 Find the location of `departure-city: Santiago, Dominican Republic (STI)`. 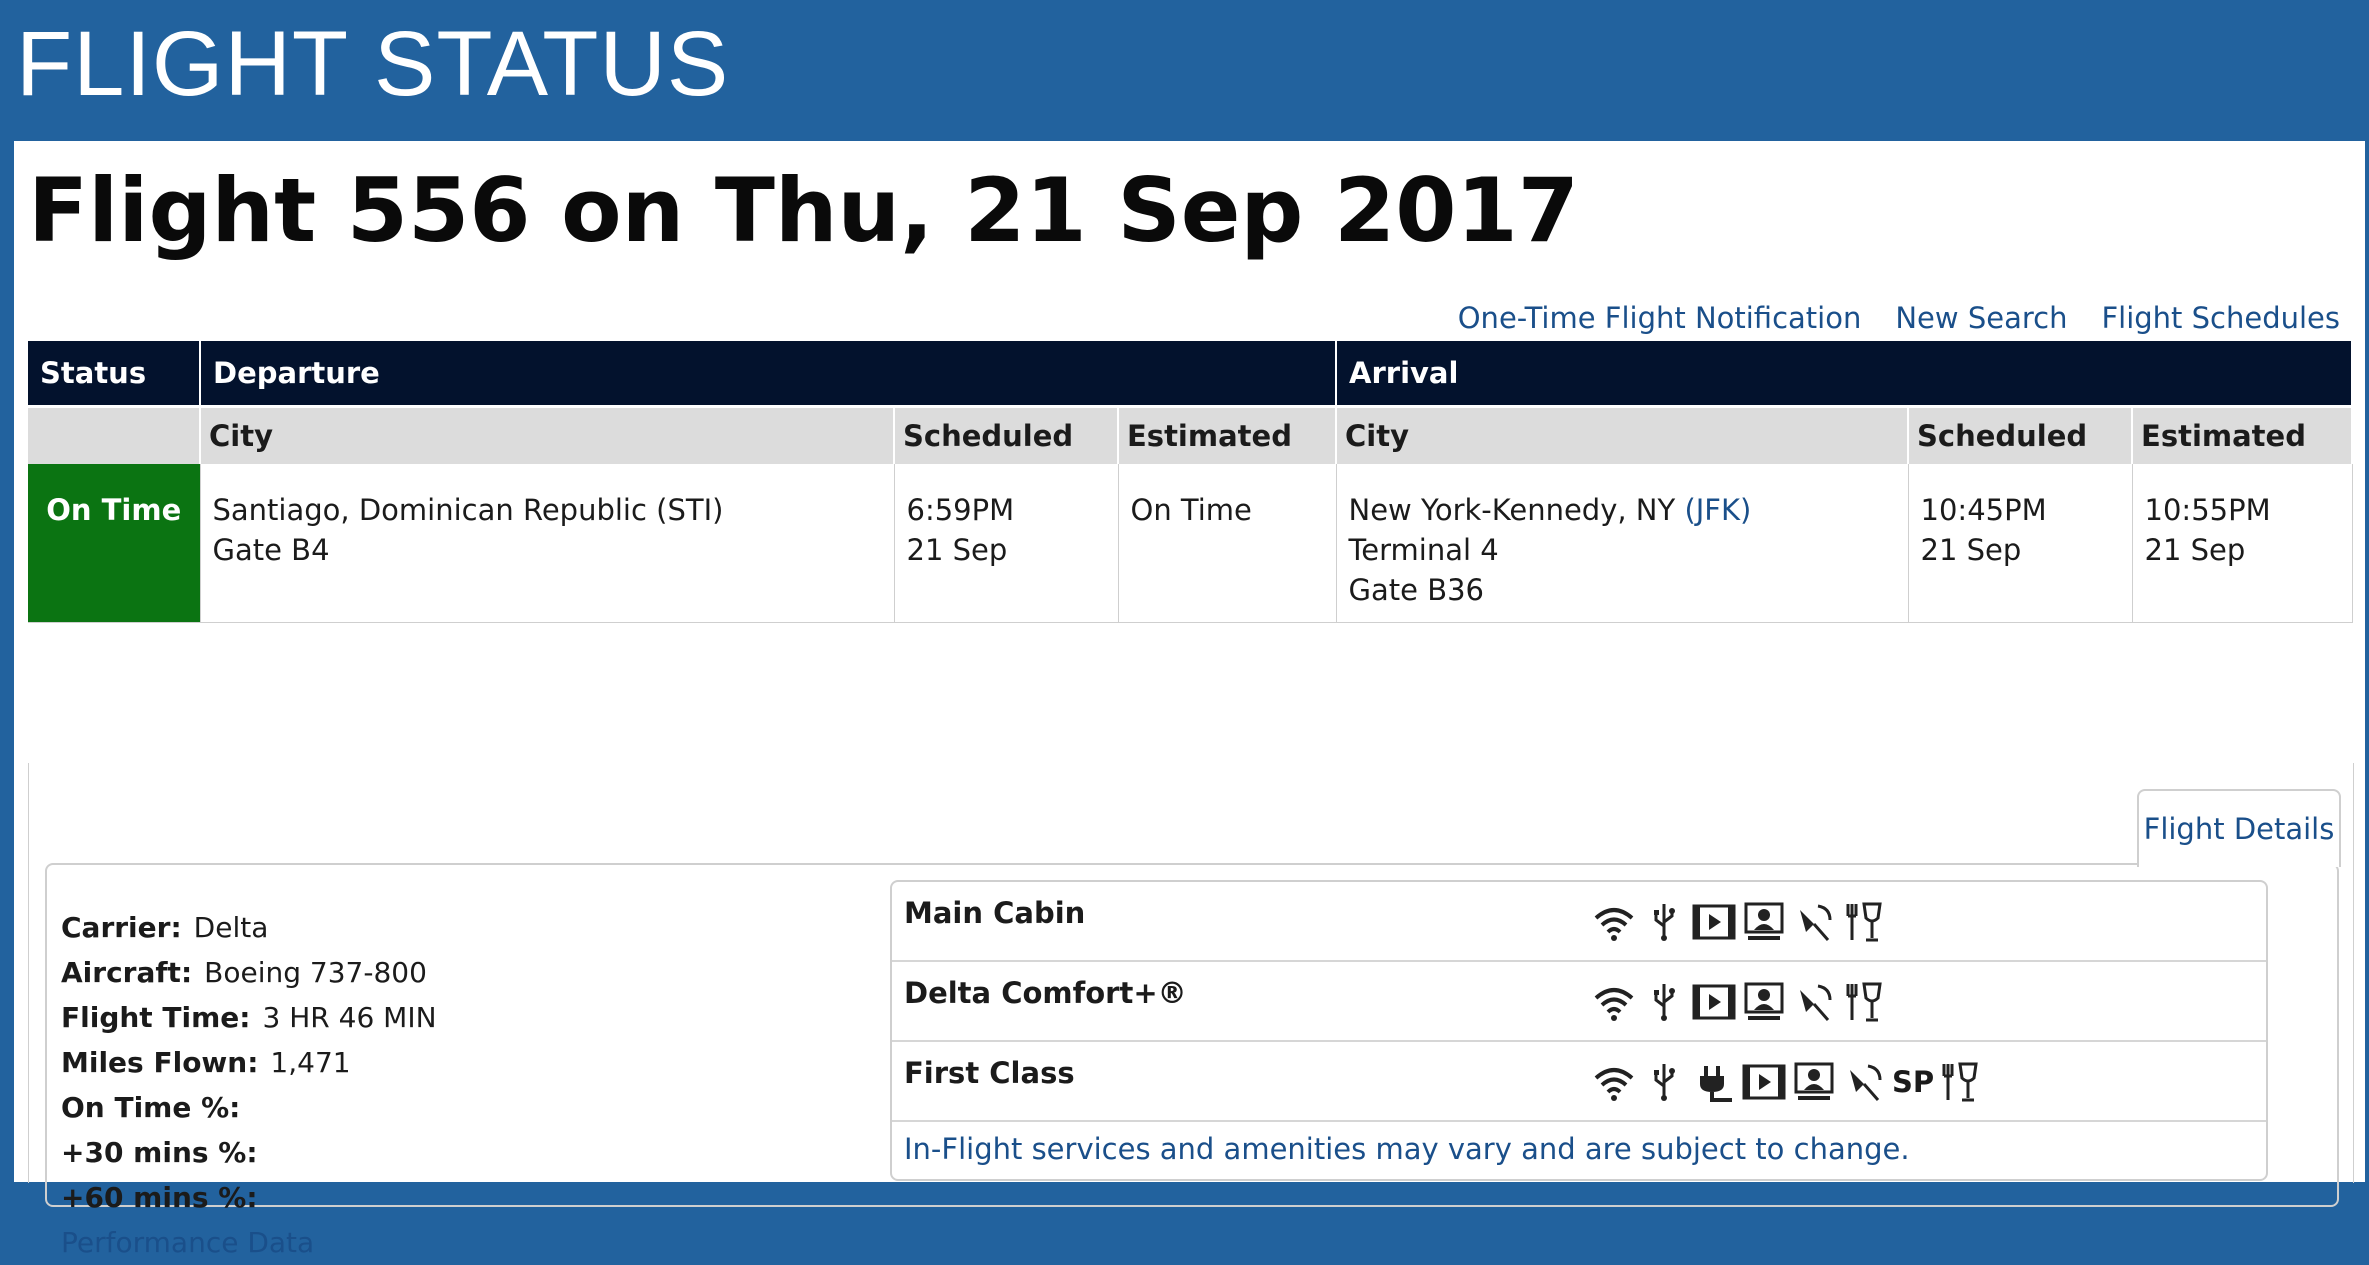

departure-city: Santiago, Dominican Republic (STI) is located at coordinates (468, 510).